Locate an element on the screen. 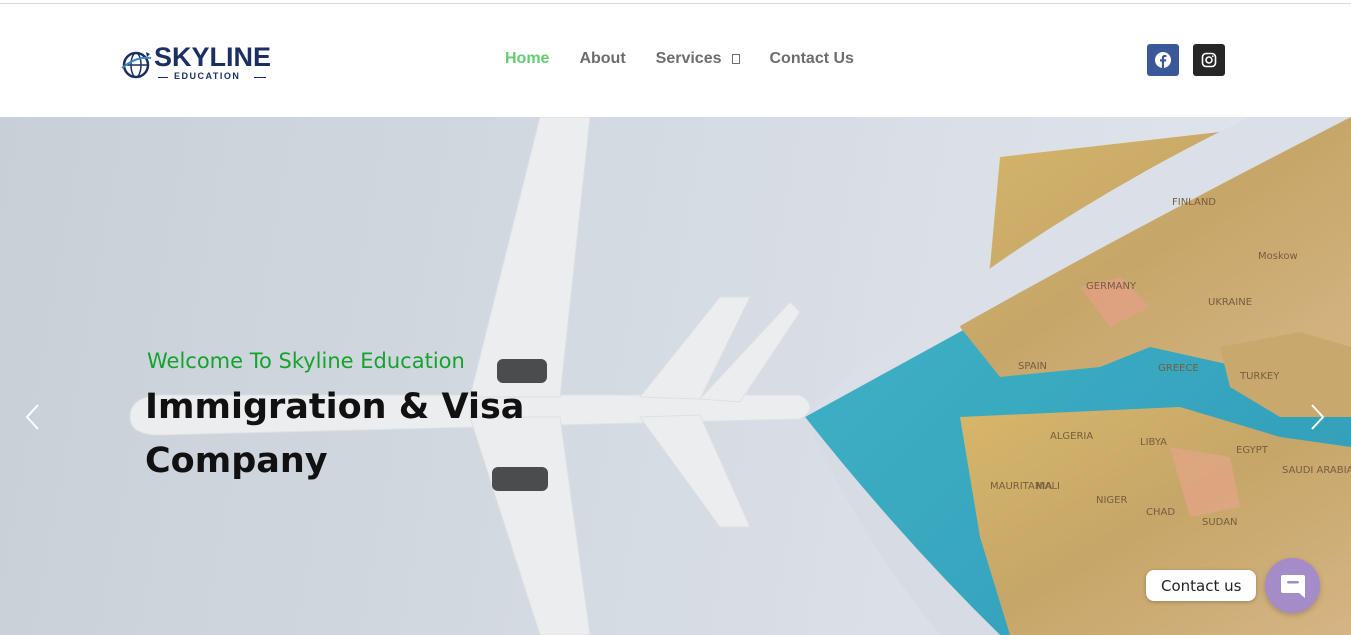  chevron-left-icon is located at coordinates (32, 417).